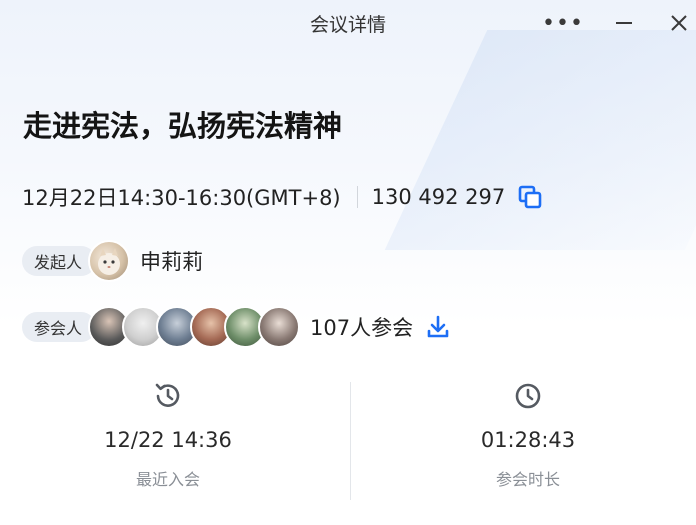 Image resolution: width=696 pixels, height=525 pixels. What do you see at coordinates (194, 327) in the screenshot?
I see `attendee-avatar-stack` at bounding box center [194, 327].